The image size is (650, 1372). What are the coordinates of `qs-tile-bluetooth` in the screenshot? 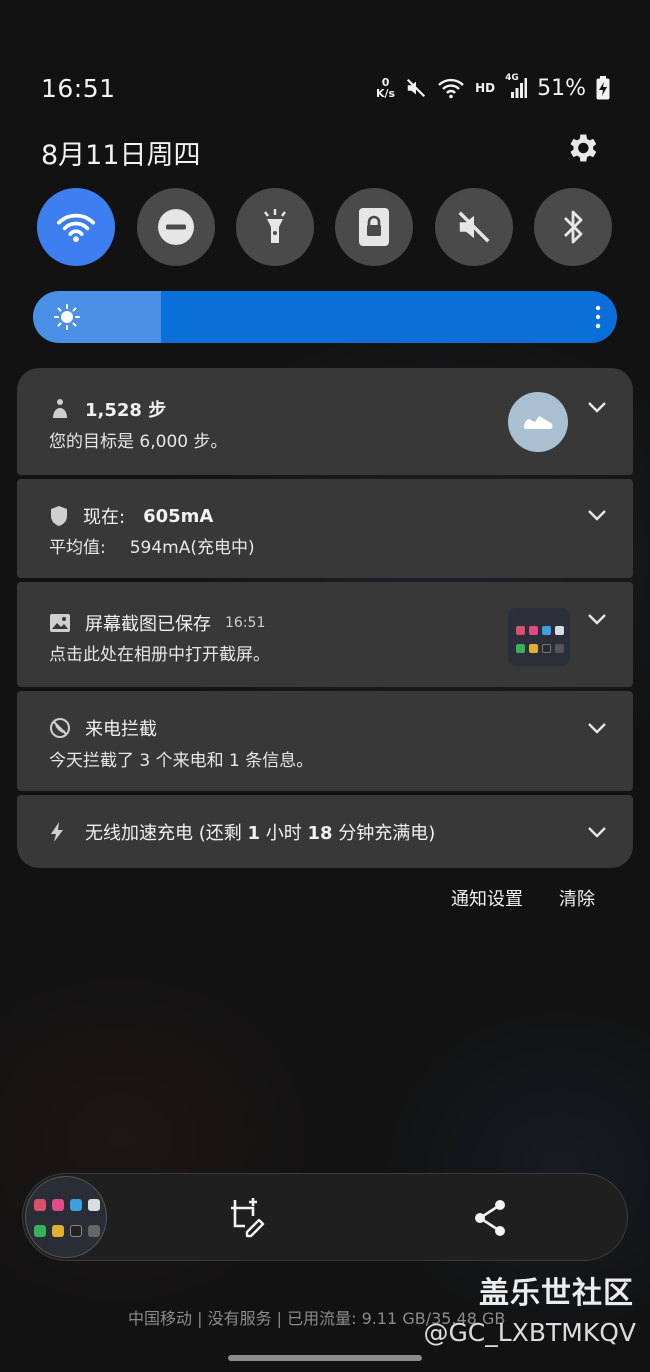 It's located at (573, 227).